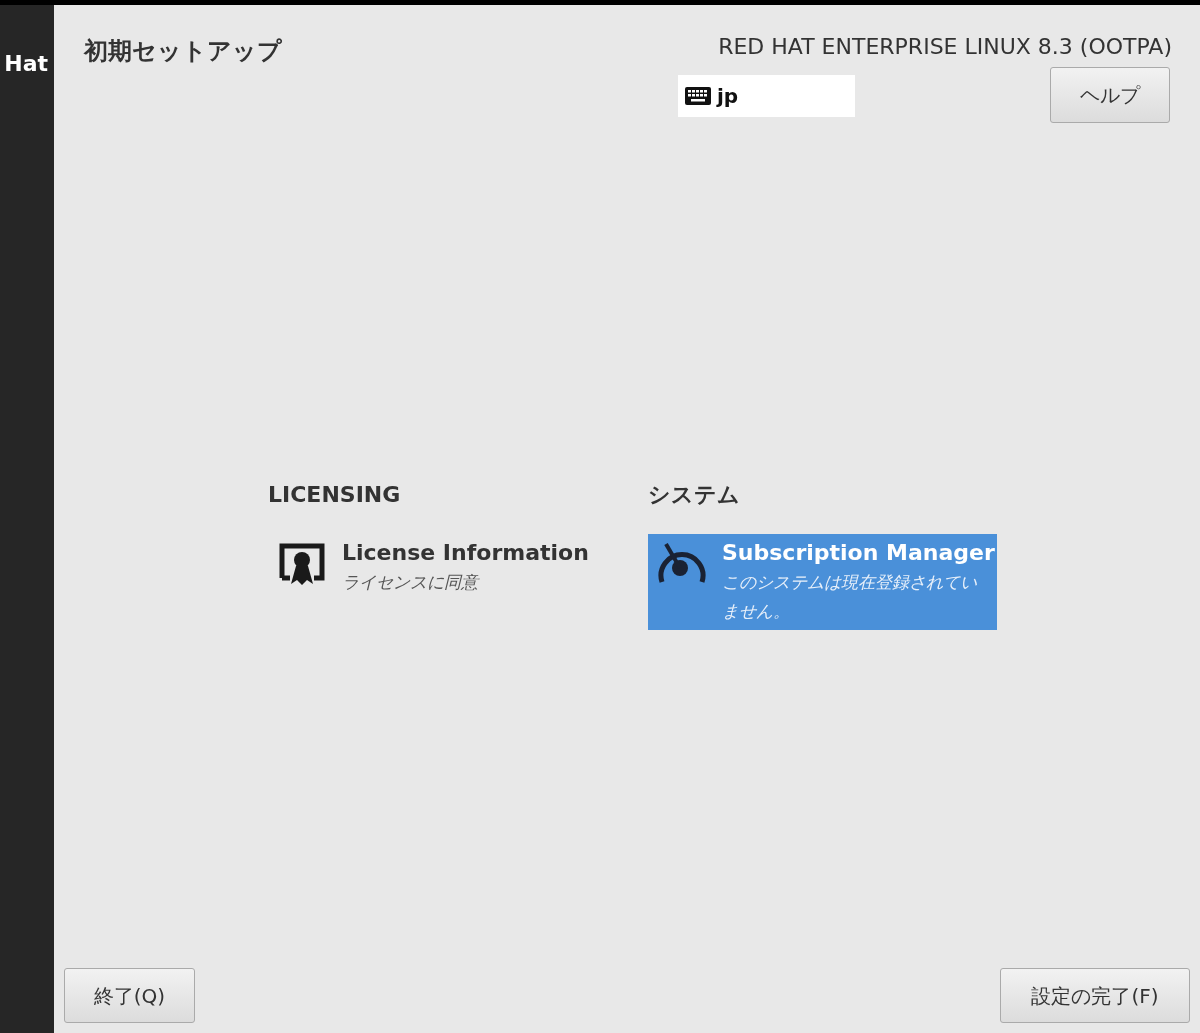 This screenshot has height=1033, width=1200. Describe the element at coordinates (682, 562) in the screenshot. I see `gauge-icon` at that location.